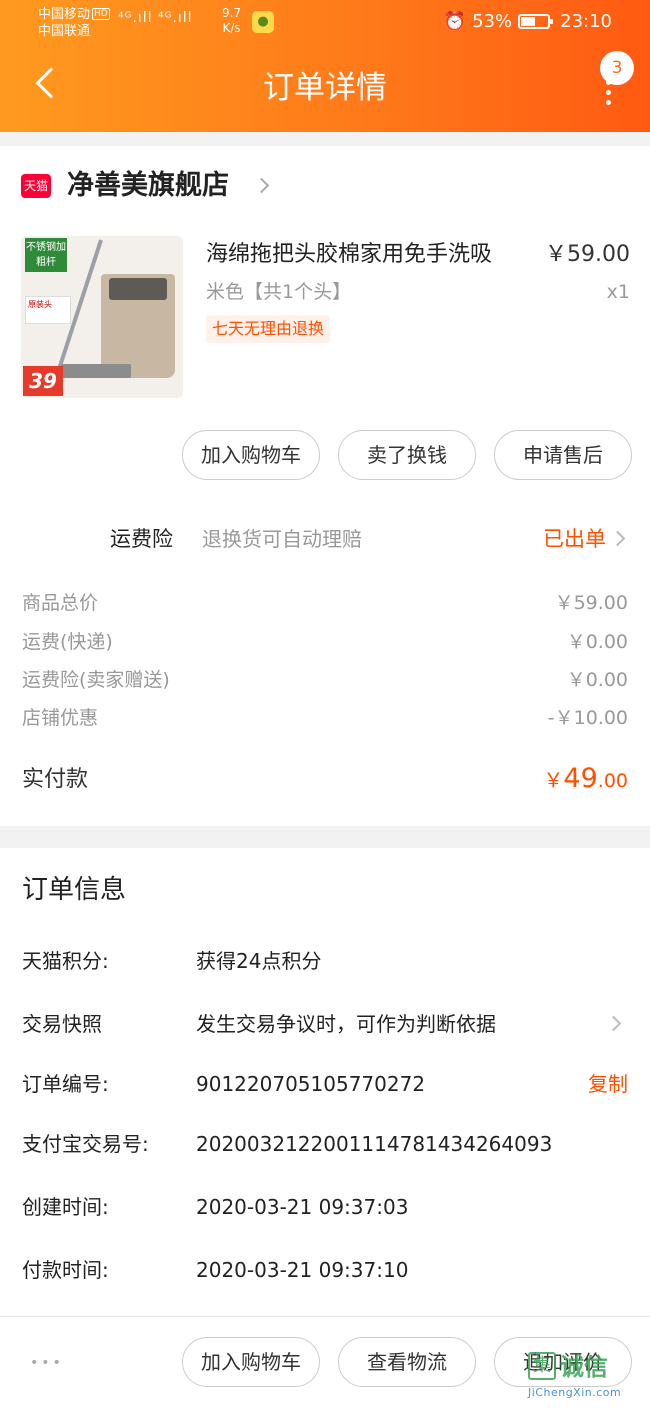  Describe the element at coordinates (536, 21) in the screenshot. I see `battery-icon` at that location.